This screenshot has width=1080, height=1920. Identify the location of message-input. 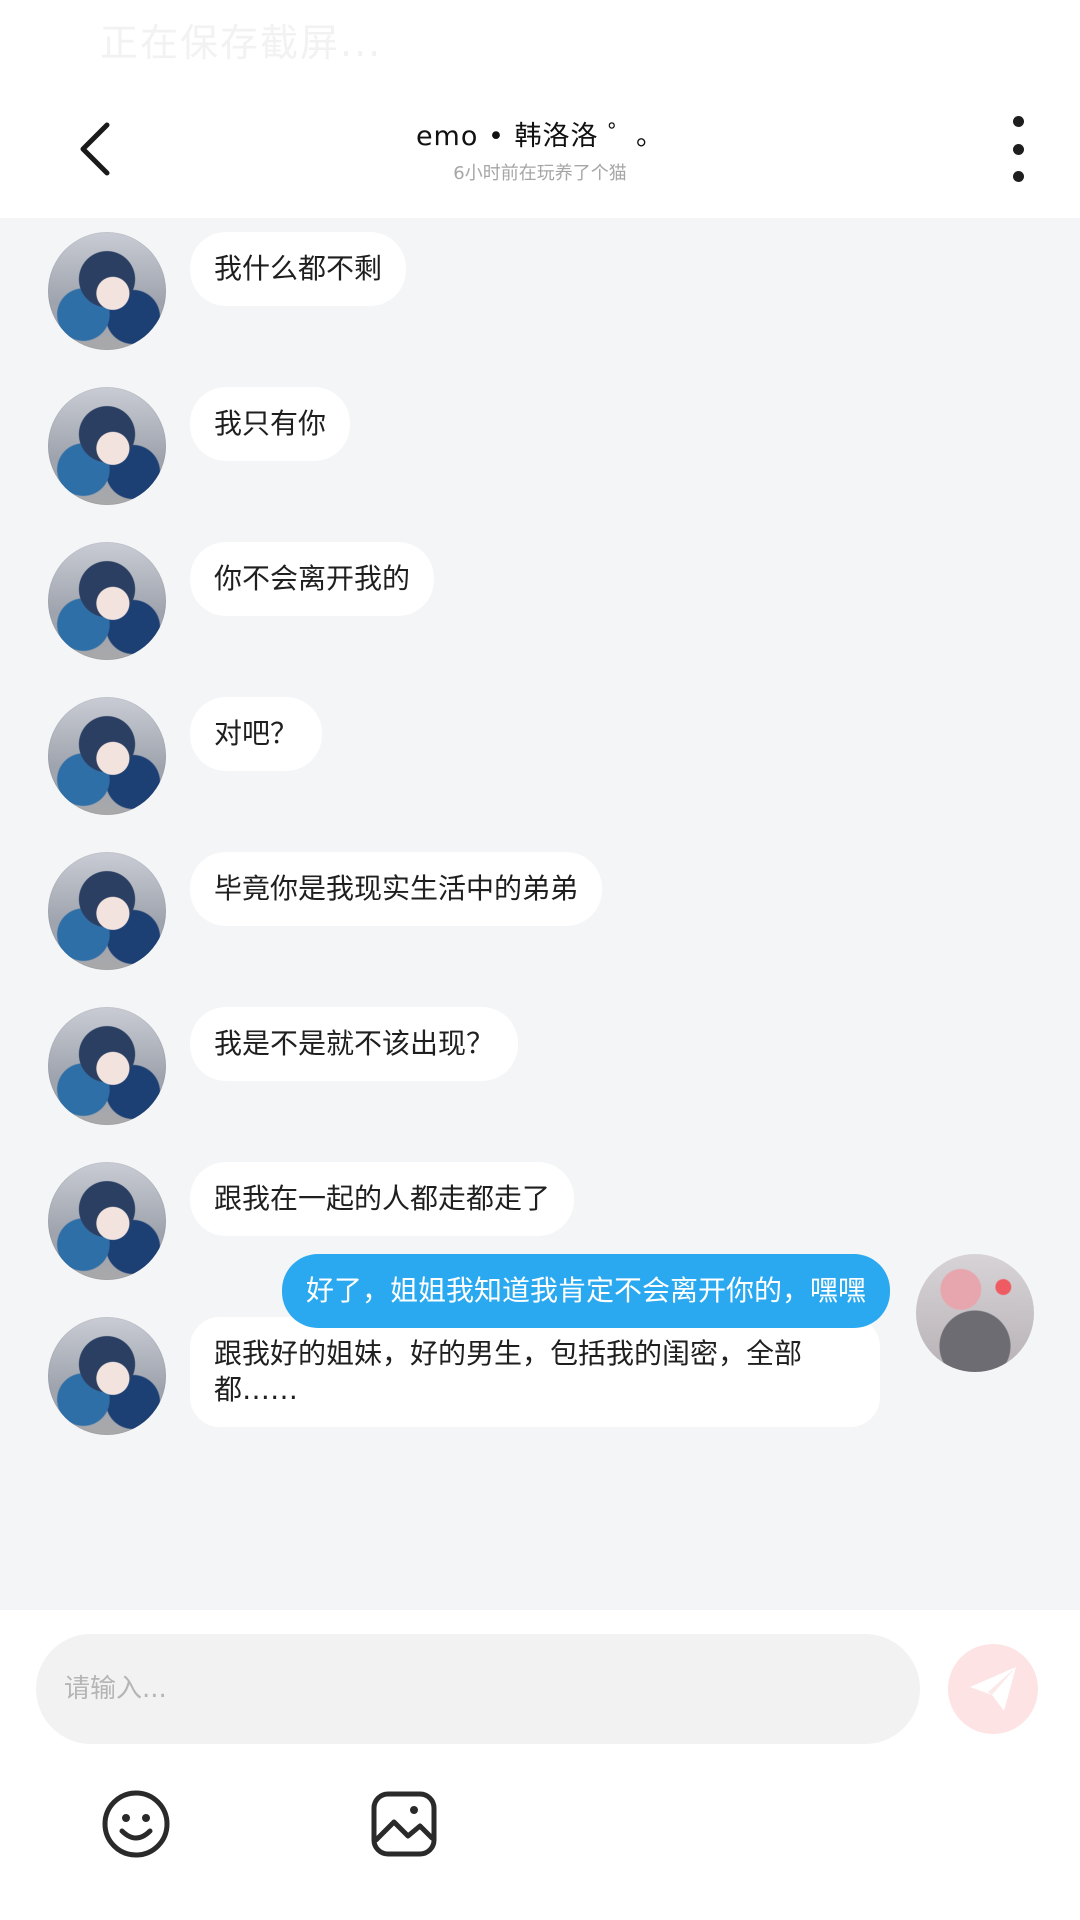
(478, 1689).